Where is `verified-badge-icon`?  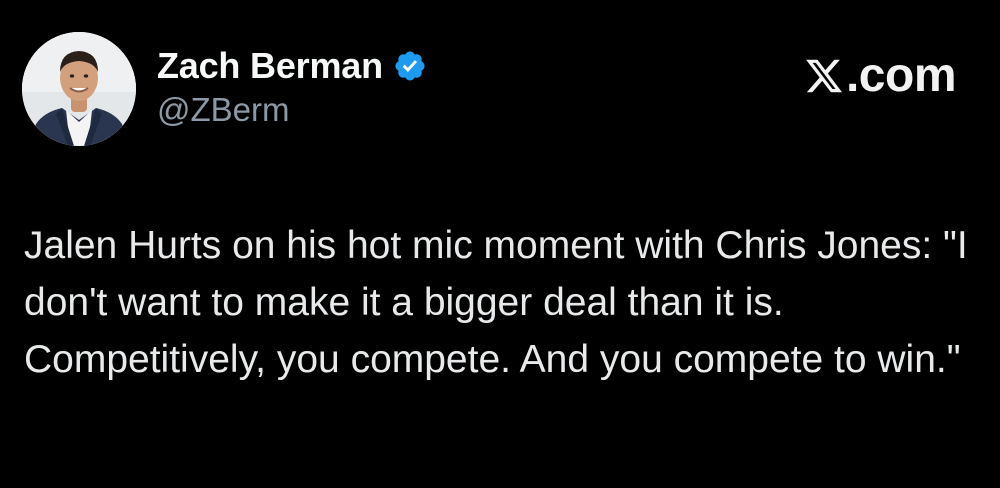
verified-badge-icon is located at coordinates (410, 66).